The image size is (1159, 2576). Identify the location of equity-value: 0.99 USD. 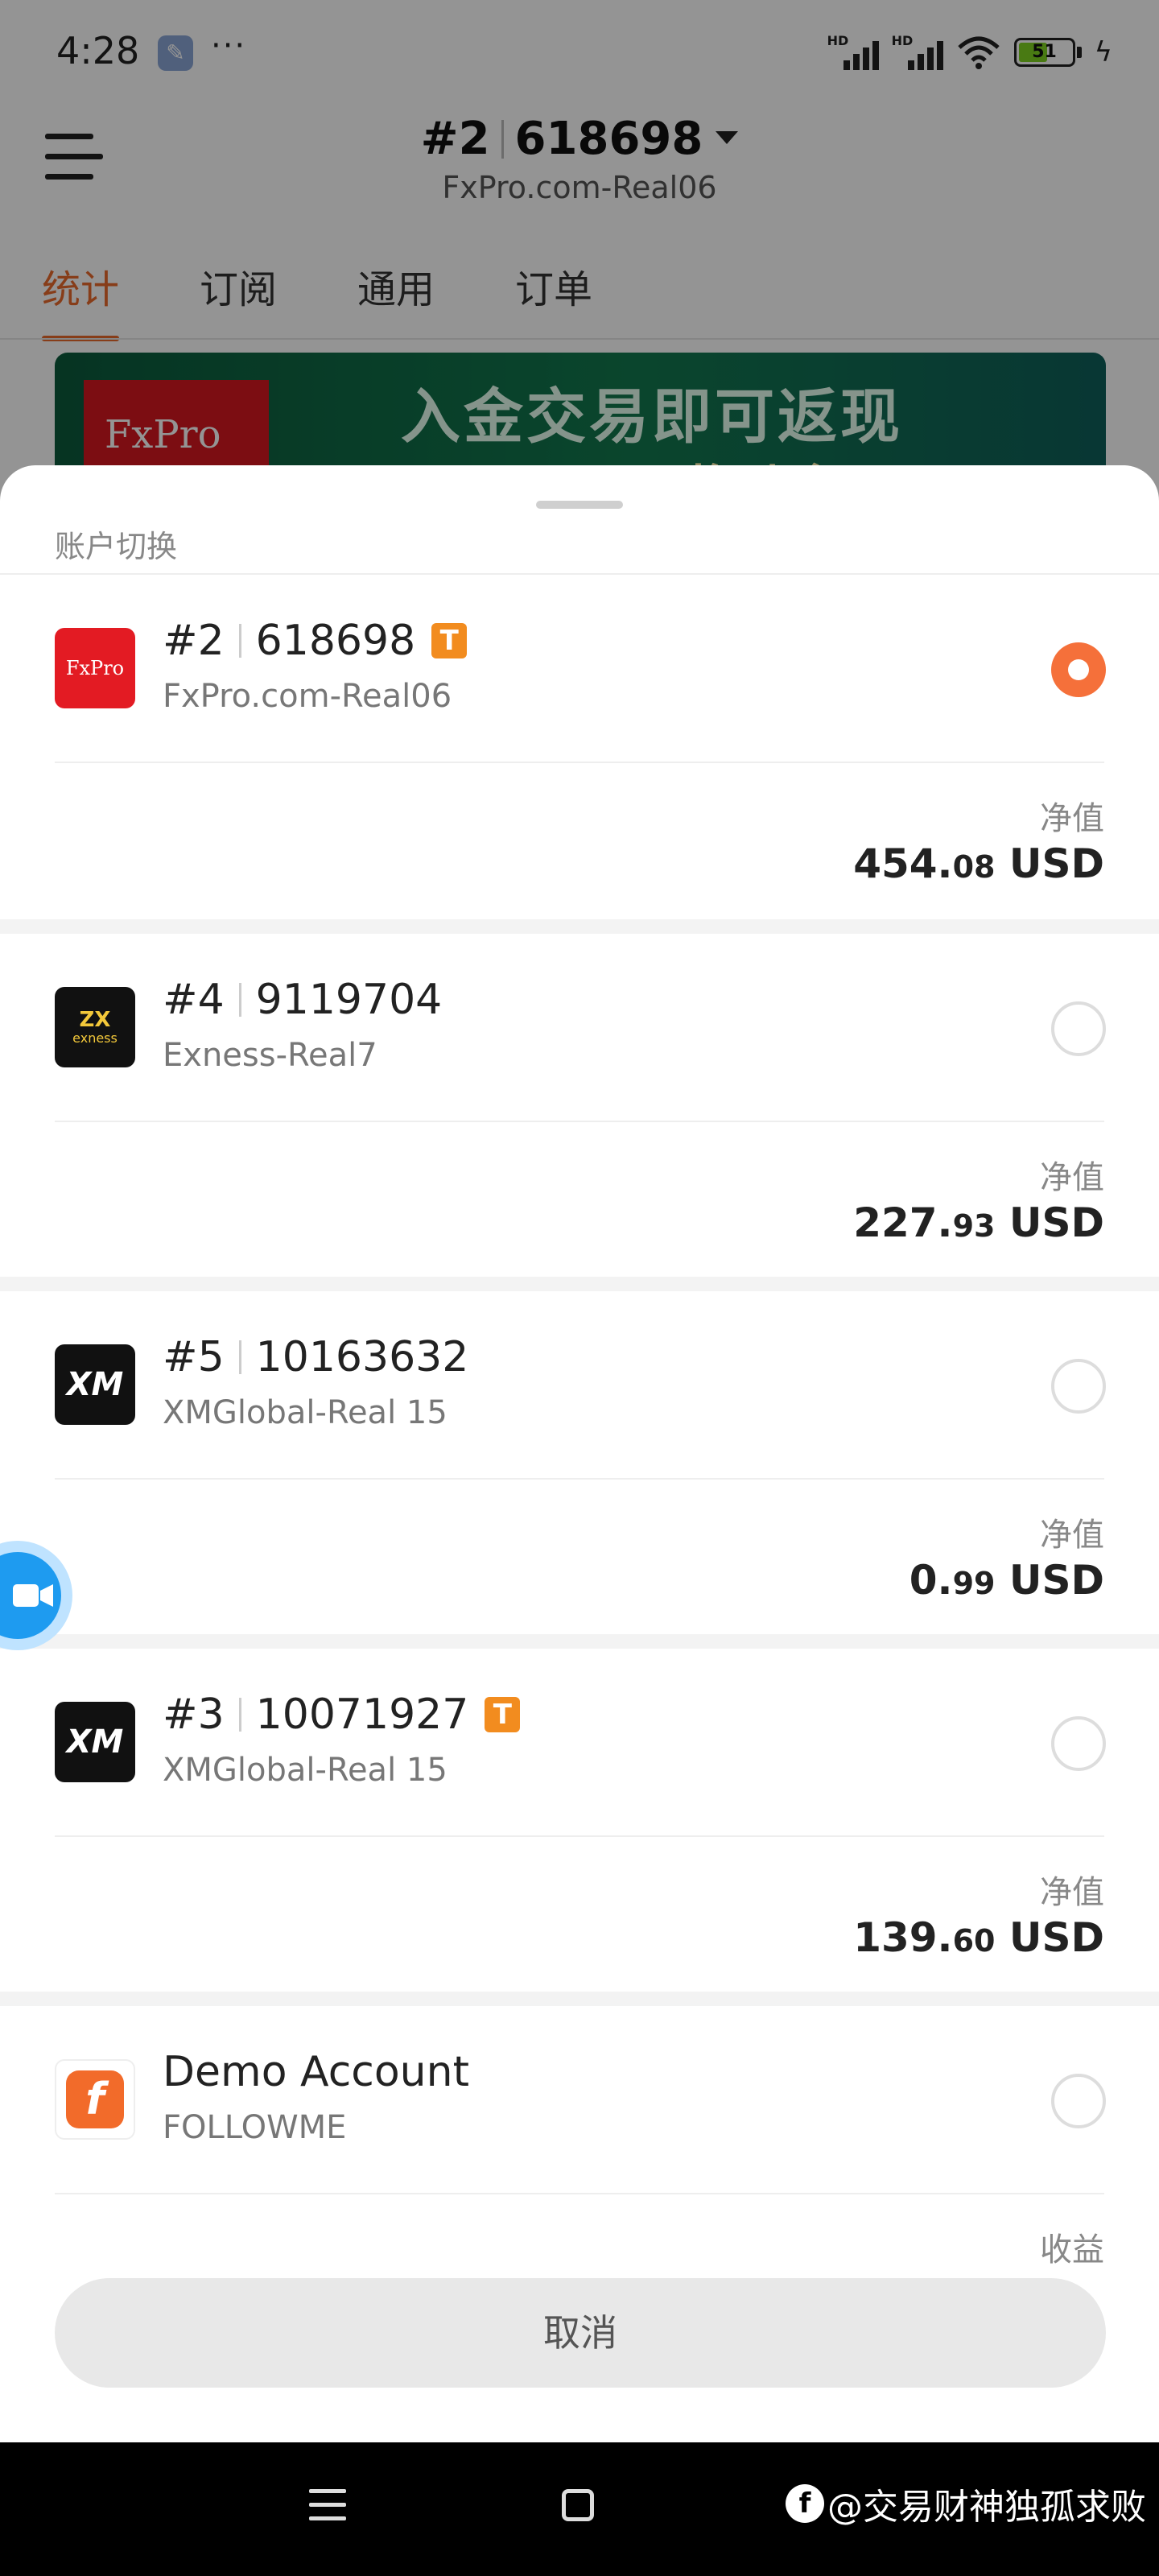
(1006, 1580).